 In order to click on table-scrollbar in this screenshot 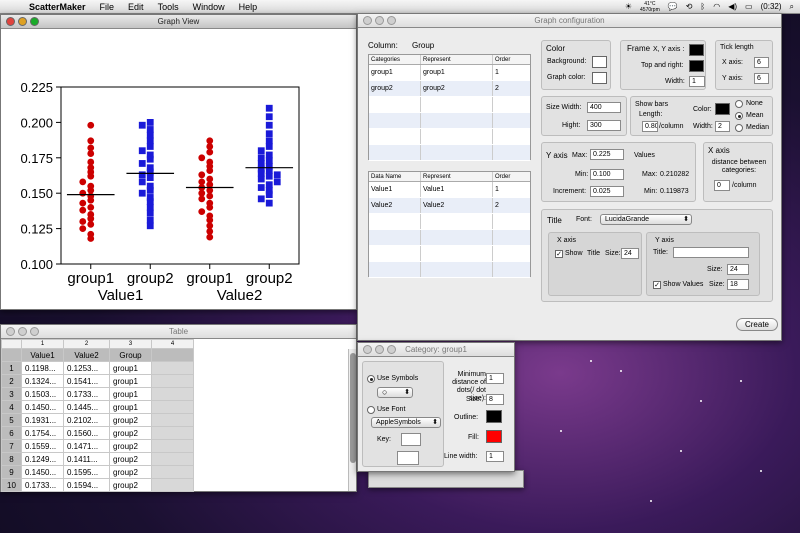, I will do `click(352, 420)`.